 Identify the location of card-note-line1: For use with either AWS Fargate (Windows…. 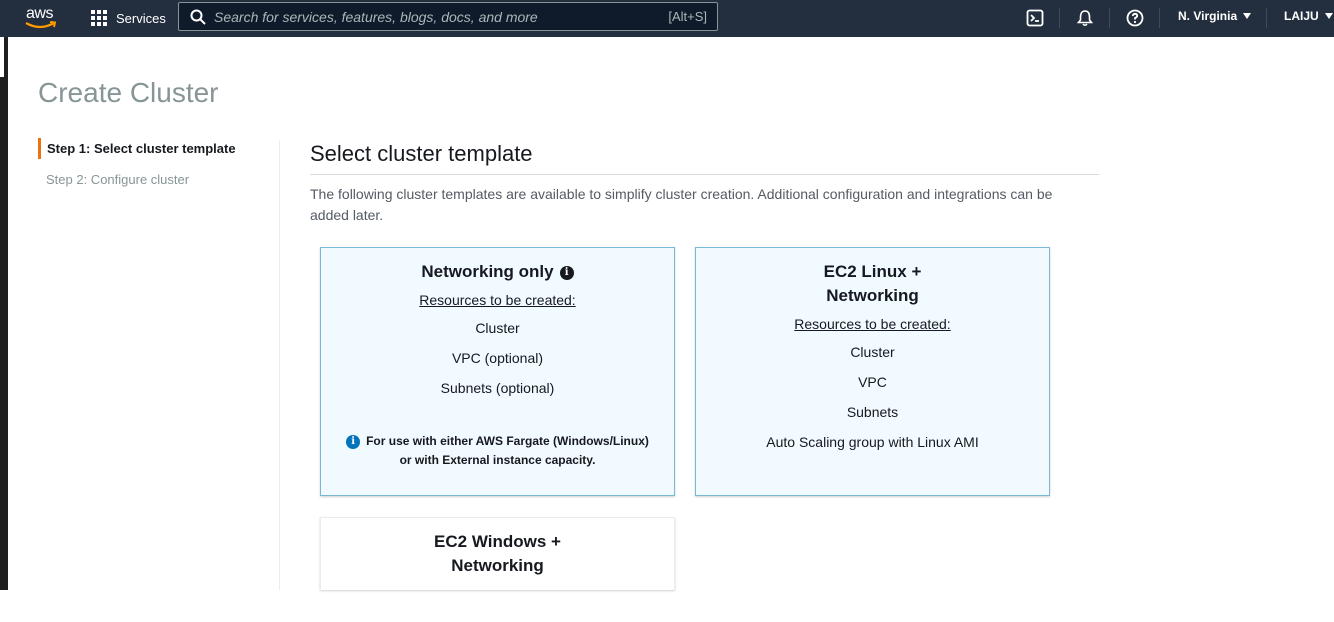
(507, 441).